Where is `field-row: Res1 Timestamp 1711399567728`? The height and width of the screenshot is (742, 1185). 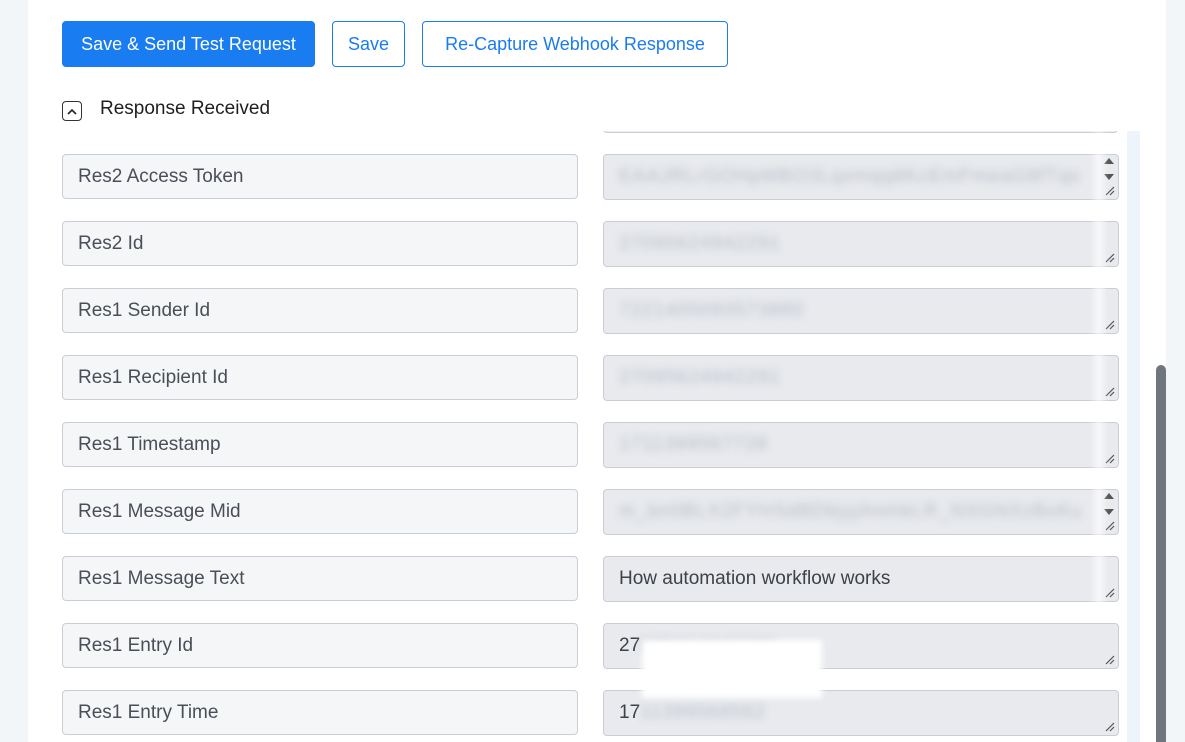 field-row: Res1 Timestamp 1711399567728 is located at coordinates (578, 445).